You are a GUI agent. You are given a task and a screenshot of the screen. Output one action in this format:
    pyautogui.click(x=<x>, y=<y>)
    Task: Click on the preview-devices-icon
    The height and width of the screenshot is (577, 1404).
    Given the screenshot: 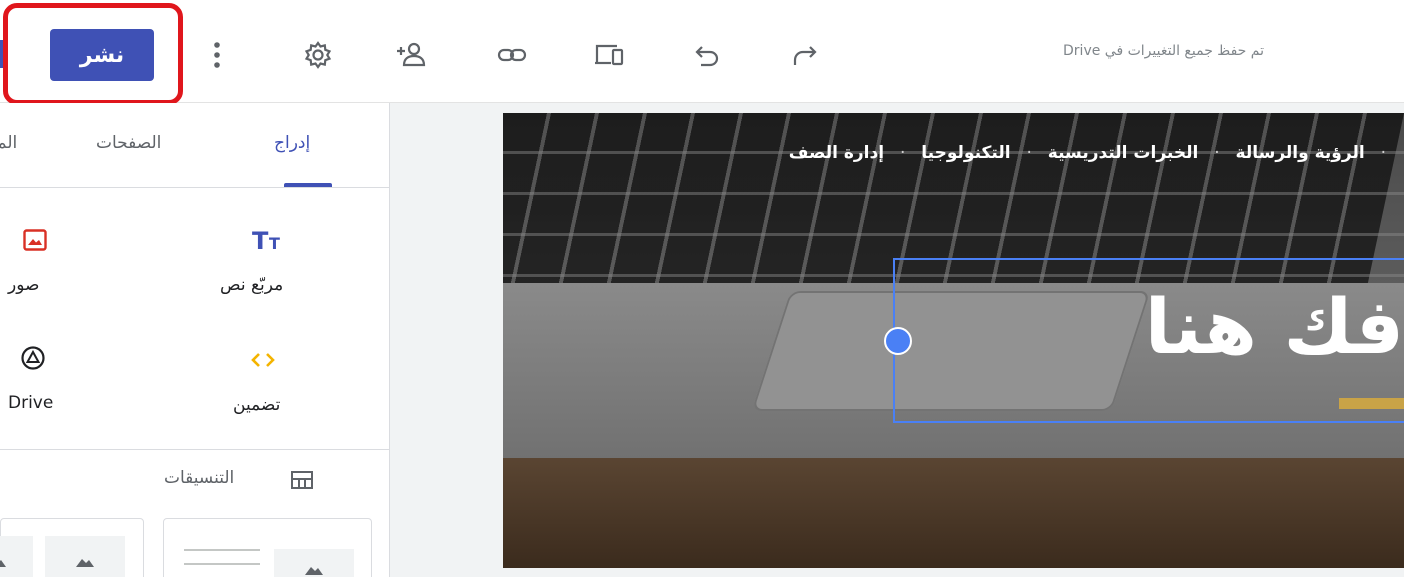 What is the action you would take?
    pyautogui.click(x=609, y=55)
    